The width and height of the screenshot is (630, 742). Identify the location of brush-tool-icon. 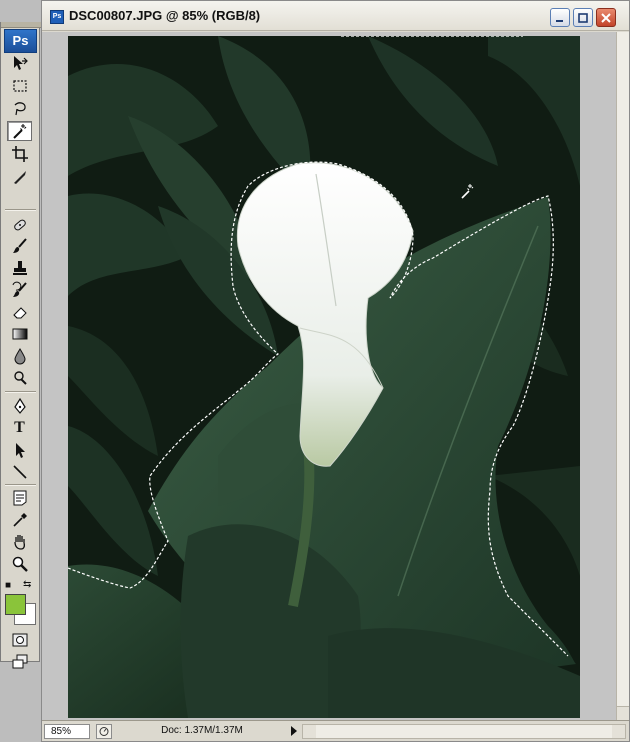
(19, 246).